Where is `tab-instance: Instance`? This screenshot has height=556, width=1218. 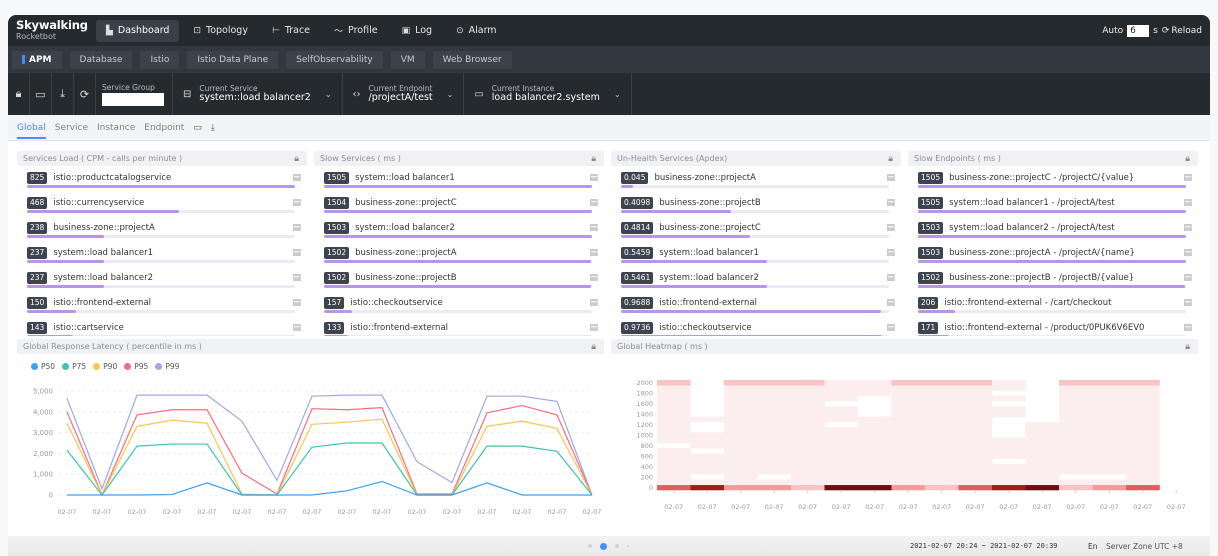
tab-instance: Instance is located at coordinates (116, 128).